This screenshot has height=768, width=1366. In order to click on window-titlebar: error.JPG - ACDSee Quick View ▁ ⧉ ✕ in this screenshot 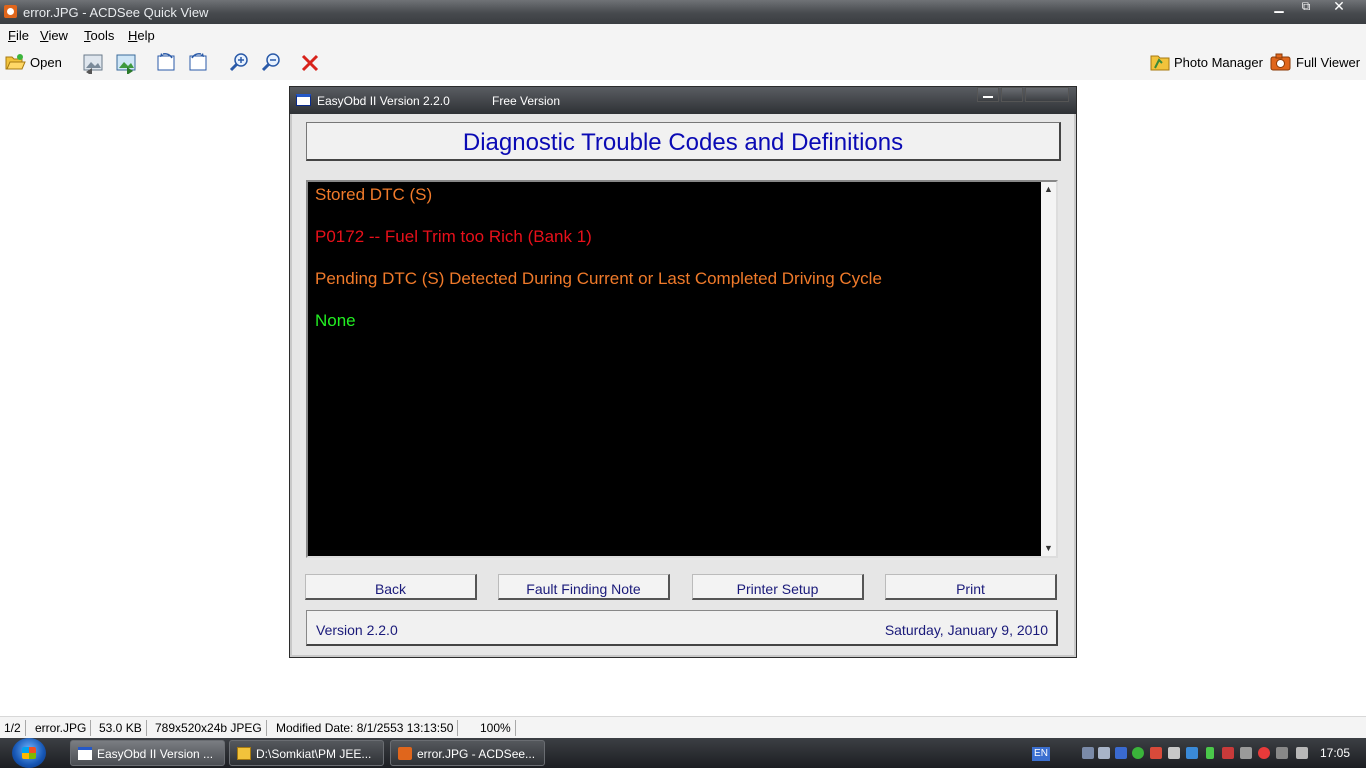, I will do `click(683, 12)`.